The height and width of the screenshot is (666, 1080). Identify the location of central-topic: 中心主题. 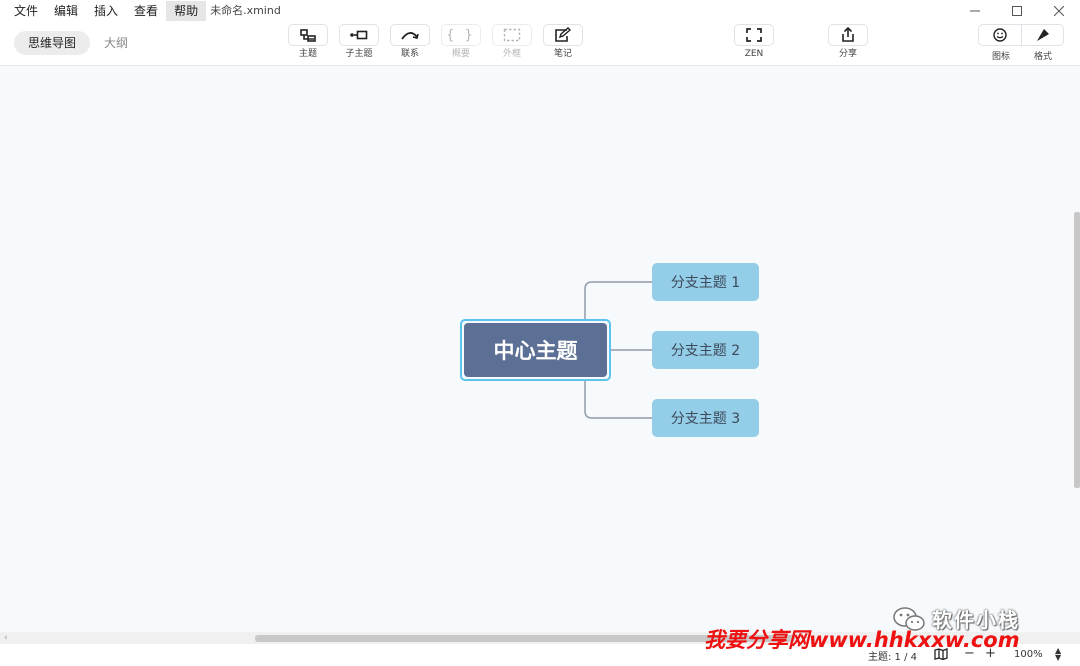
(535, 350).